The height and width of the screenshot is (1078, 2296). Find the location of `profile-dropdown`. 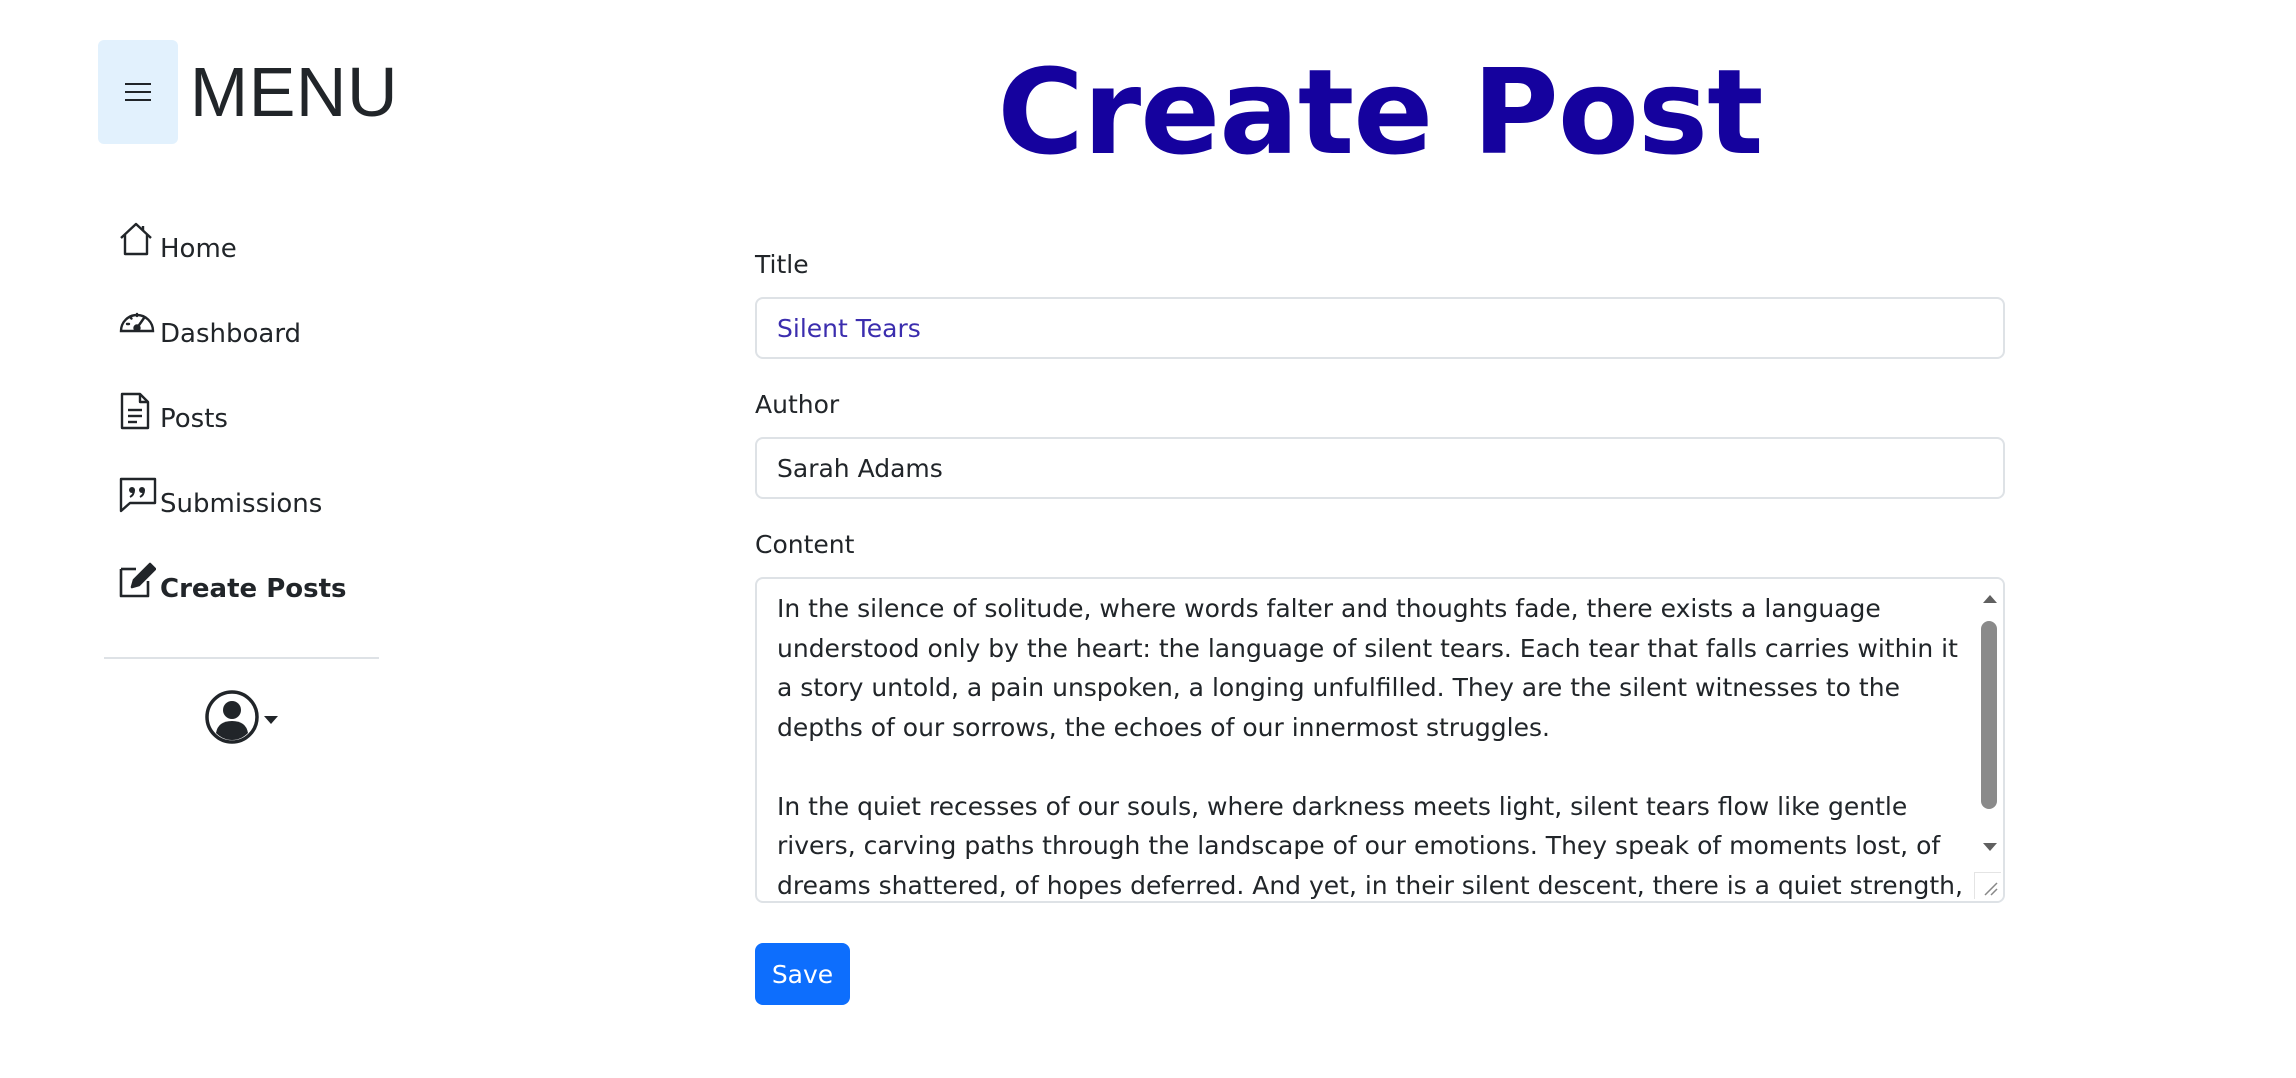

profile-dropdown is located at coordinates (301, 717).